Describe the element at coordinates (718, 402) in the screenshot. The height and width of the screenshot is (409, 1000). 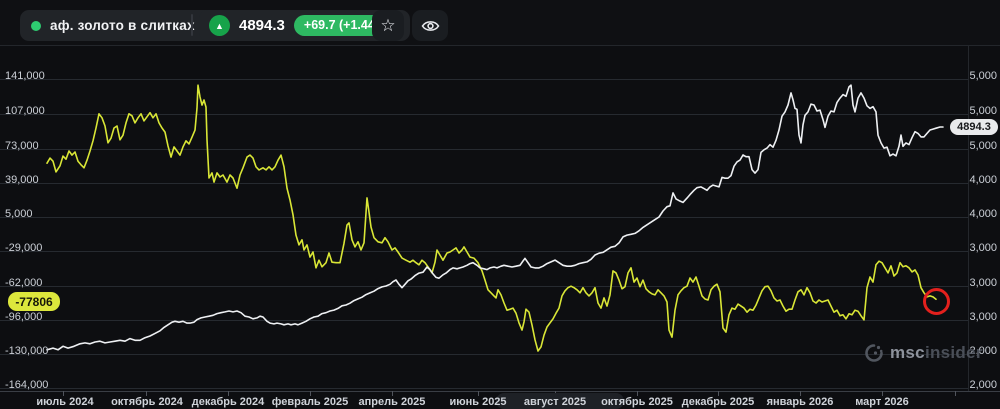
I see `x-axis-label: декабрь 2025` at that location.